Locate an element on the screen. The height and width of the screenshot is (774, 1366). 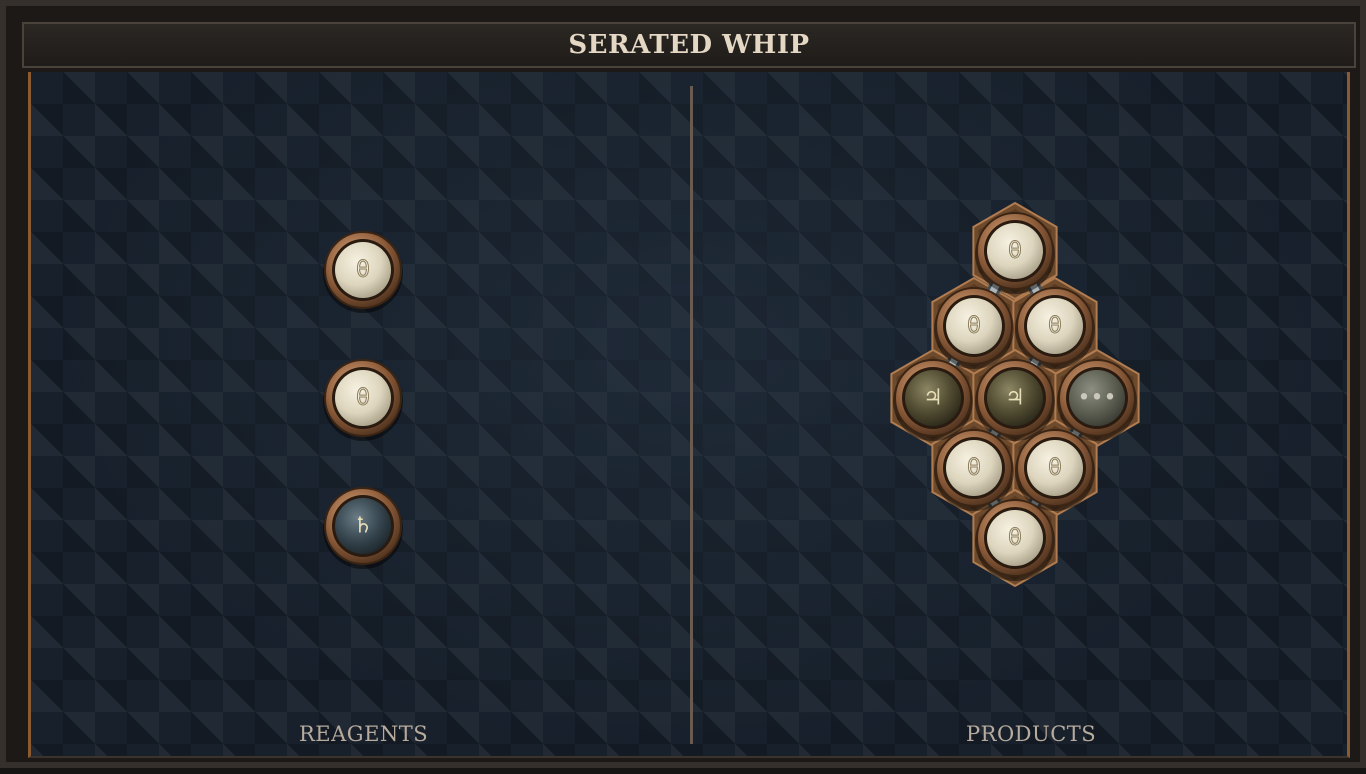
atom-symbol: ♄ is located at coordinates (363, 526).